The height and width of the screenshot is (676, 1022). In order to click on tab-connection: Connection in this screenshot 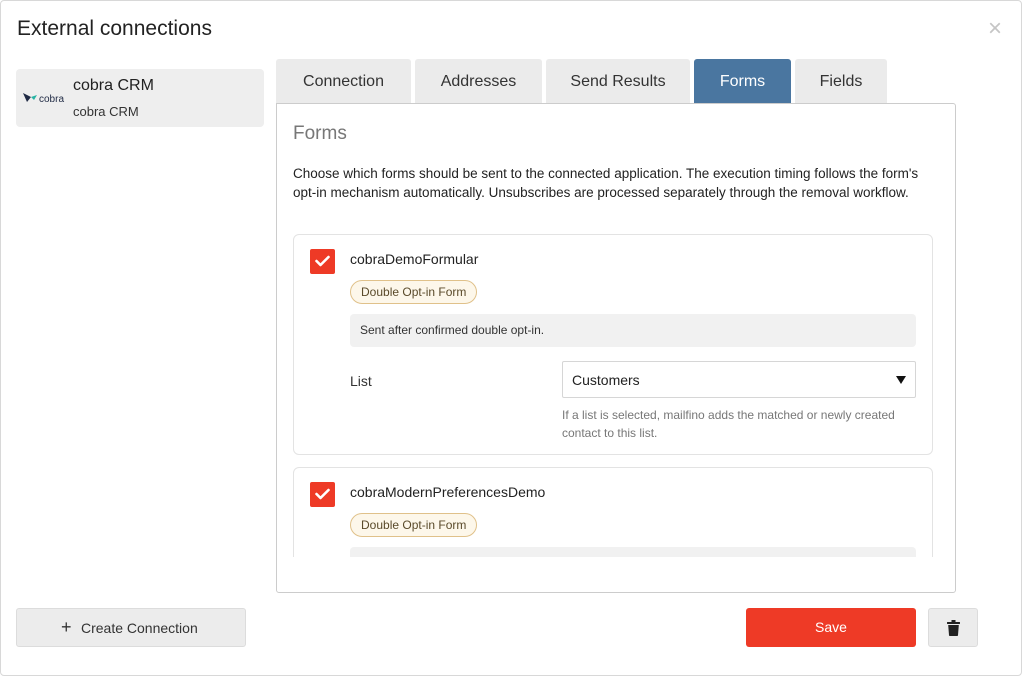, I will do `click(343, 81)`.